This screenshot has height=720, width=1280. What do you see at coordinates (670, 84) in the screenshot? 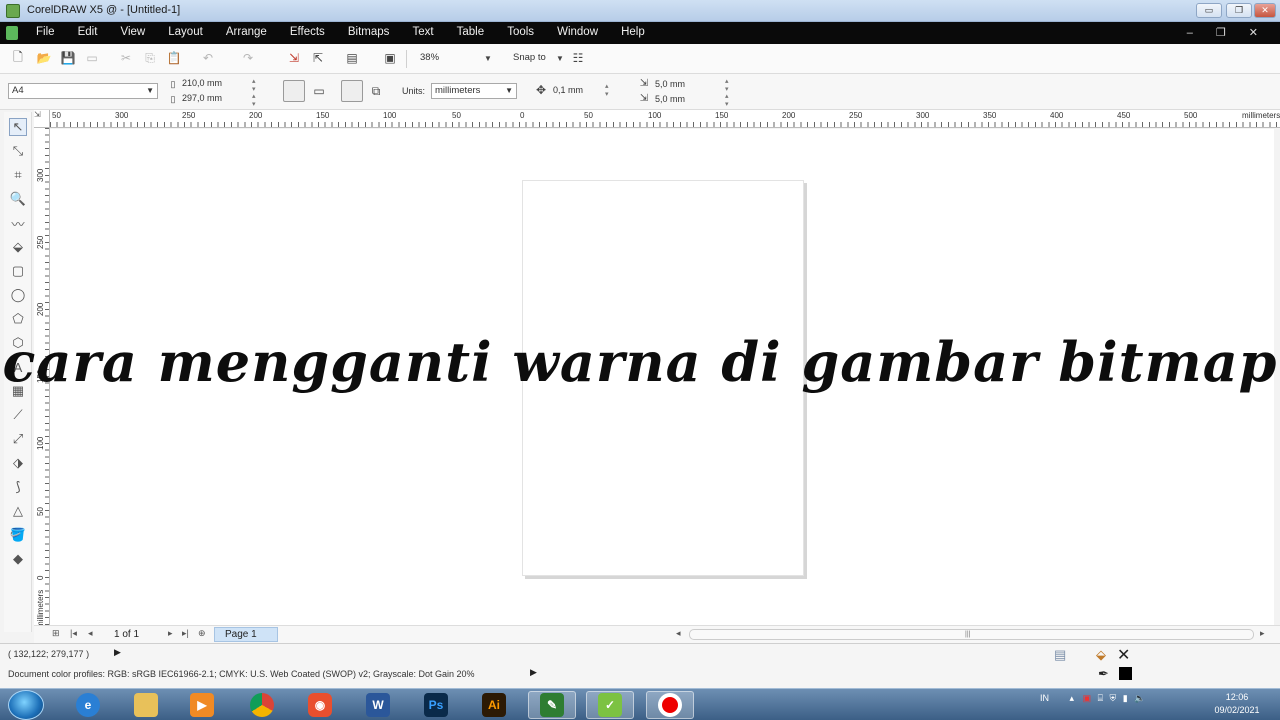
I see `duplicate-distance-x-field: 5,0 mm` at bounding box center [670, 84].